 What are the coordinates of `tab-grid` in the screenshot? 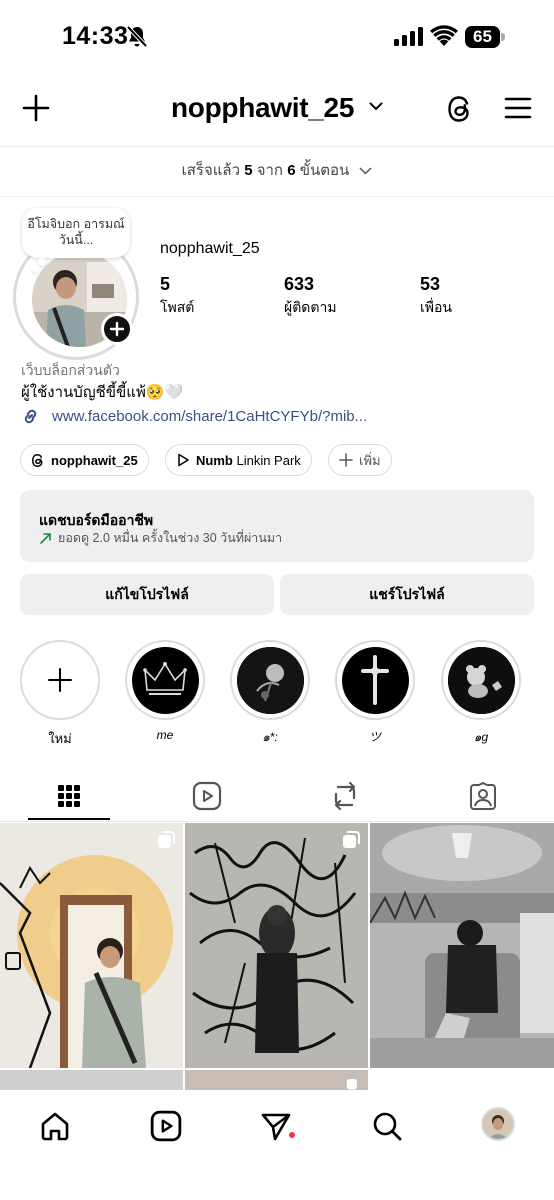 It's located at (69, 796).